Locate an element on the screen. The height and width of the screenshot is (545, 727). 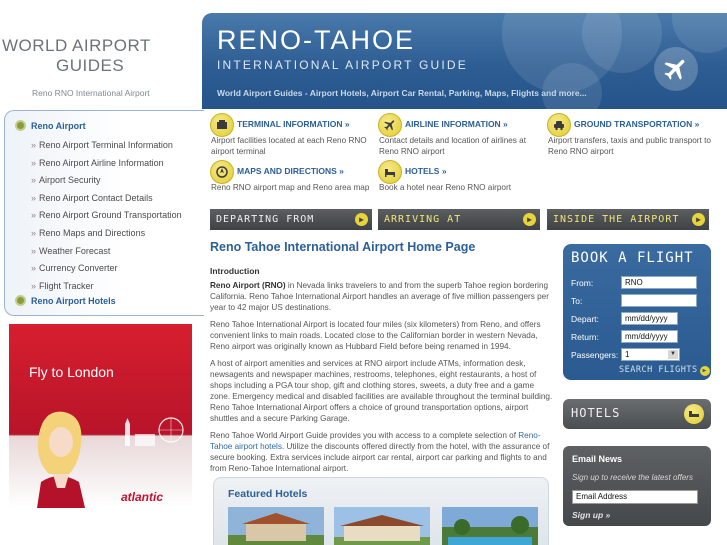
nav-item-label: Weather Forecast is located at coordinates (75, 250).